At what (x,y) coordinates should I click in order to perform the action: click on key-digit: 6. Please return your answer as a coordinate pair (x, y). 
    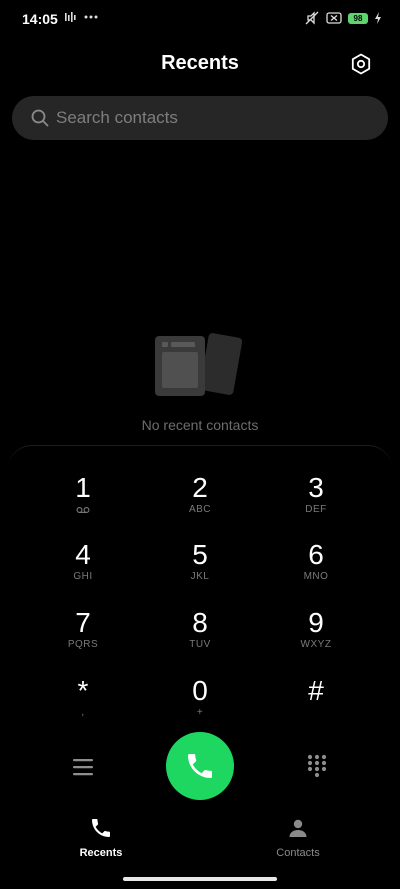
    Looking at the image, I should click on (316, 554).